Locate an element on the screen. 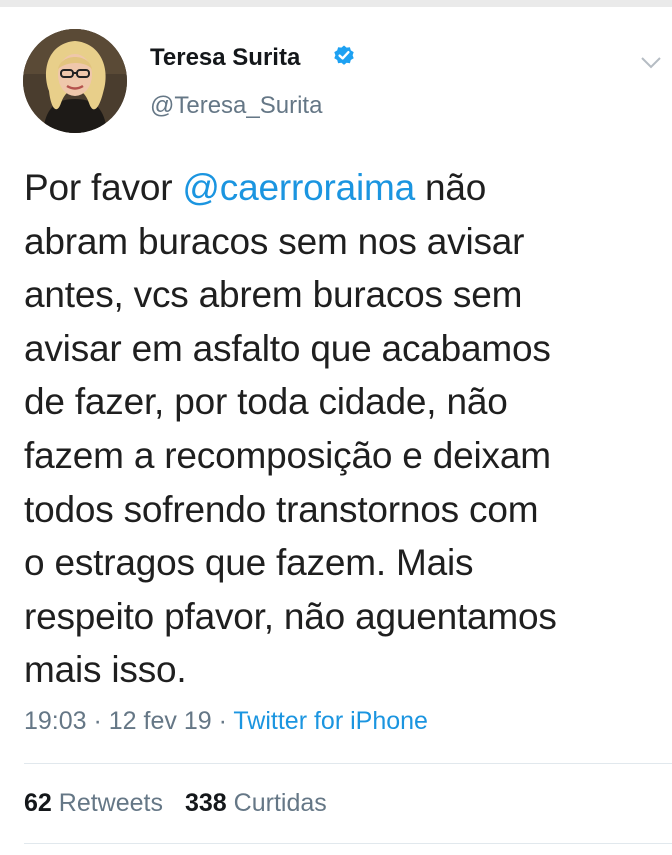 This screenshot has height=855, width=672. avatar-image is located at coordinates (75, 81).